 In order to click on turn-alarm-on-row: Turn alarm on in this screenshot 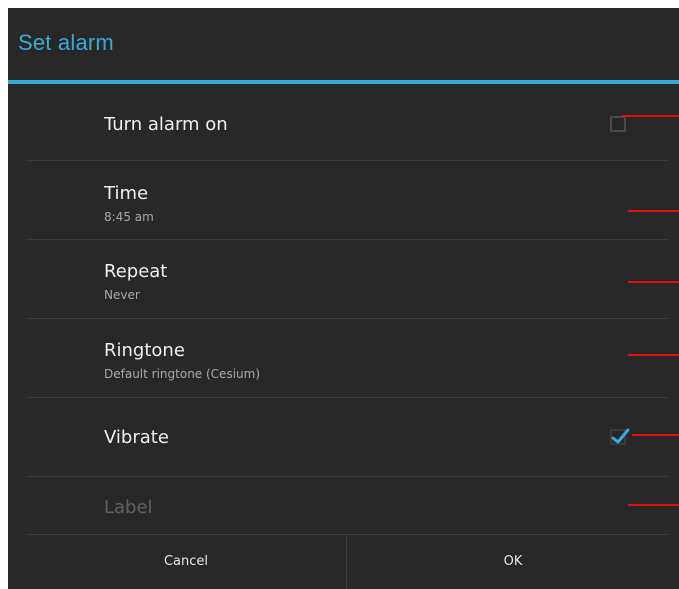, I will do `click(343, 122)`.